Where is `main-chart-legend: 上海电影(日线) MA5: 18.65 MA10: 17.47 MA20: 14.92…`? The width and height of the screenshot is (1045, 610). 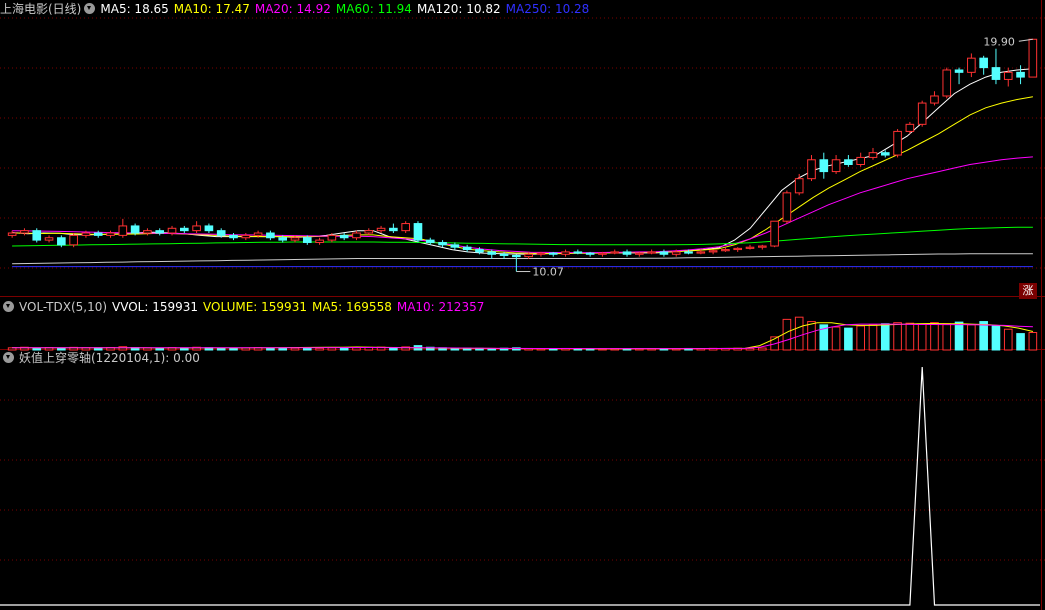 main-chart-legend: 上海电影(日线) MA5: 18.65 MA10: 17.47 MA20: 14.92… is located at coordinates (299, 9).